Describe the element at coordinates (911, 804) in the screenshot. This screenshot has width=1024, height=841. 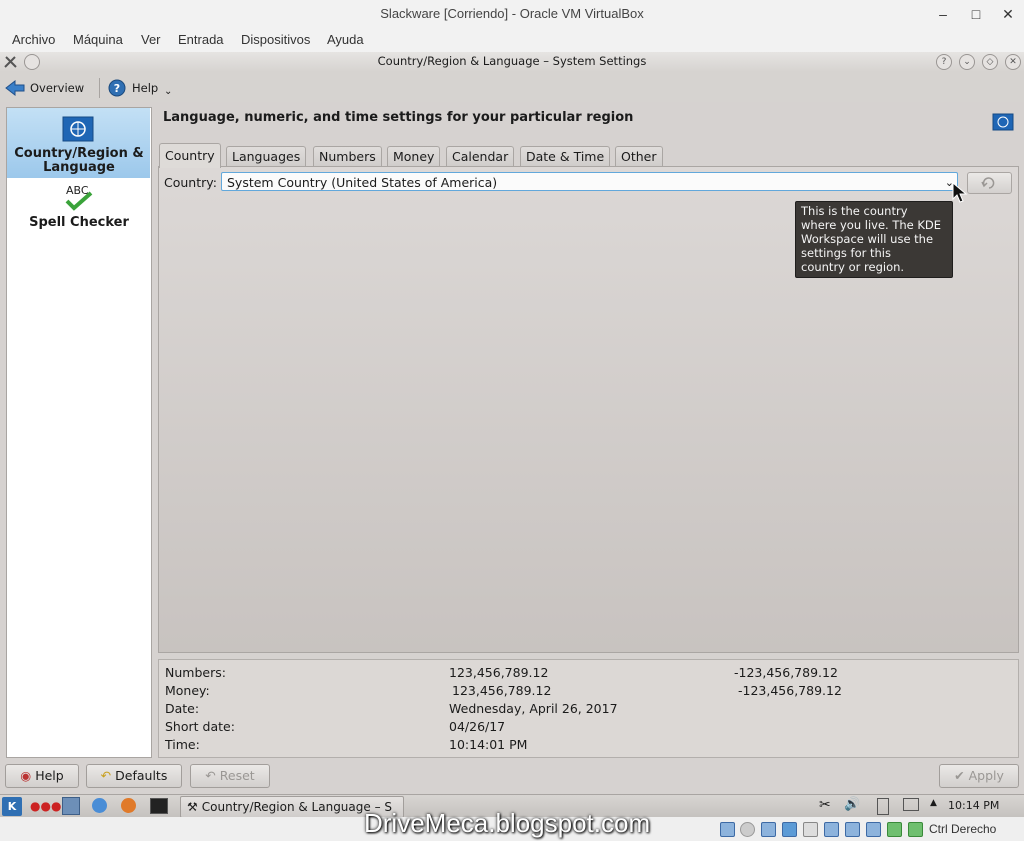
I see `network-icon` at that location.